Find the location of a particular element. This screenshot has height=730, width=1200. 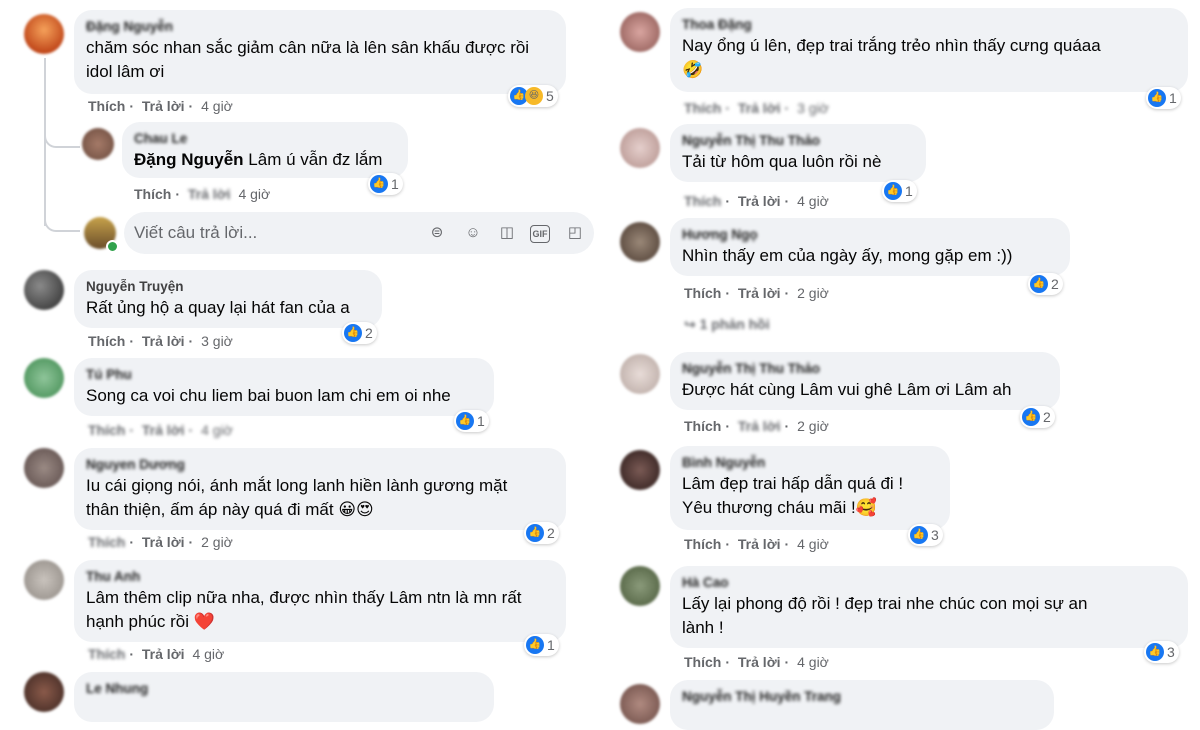

reply-input: Viết câu trả lời... ⊜ ☺ ◫ GIF ◰ is located at coordinates (359, 233).